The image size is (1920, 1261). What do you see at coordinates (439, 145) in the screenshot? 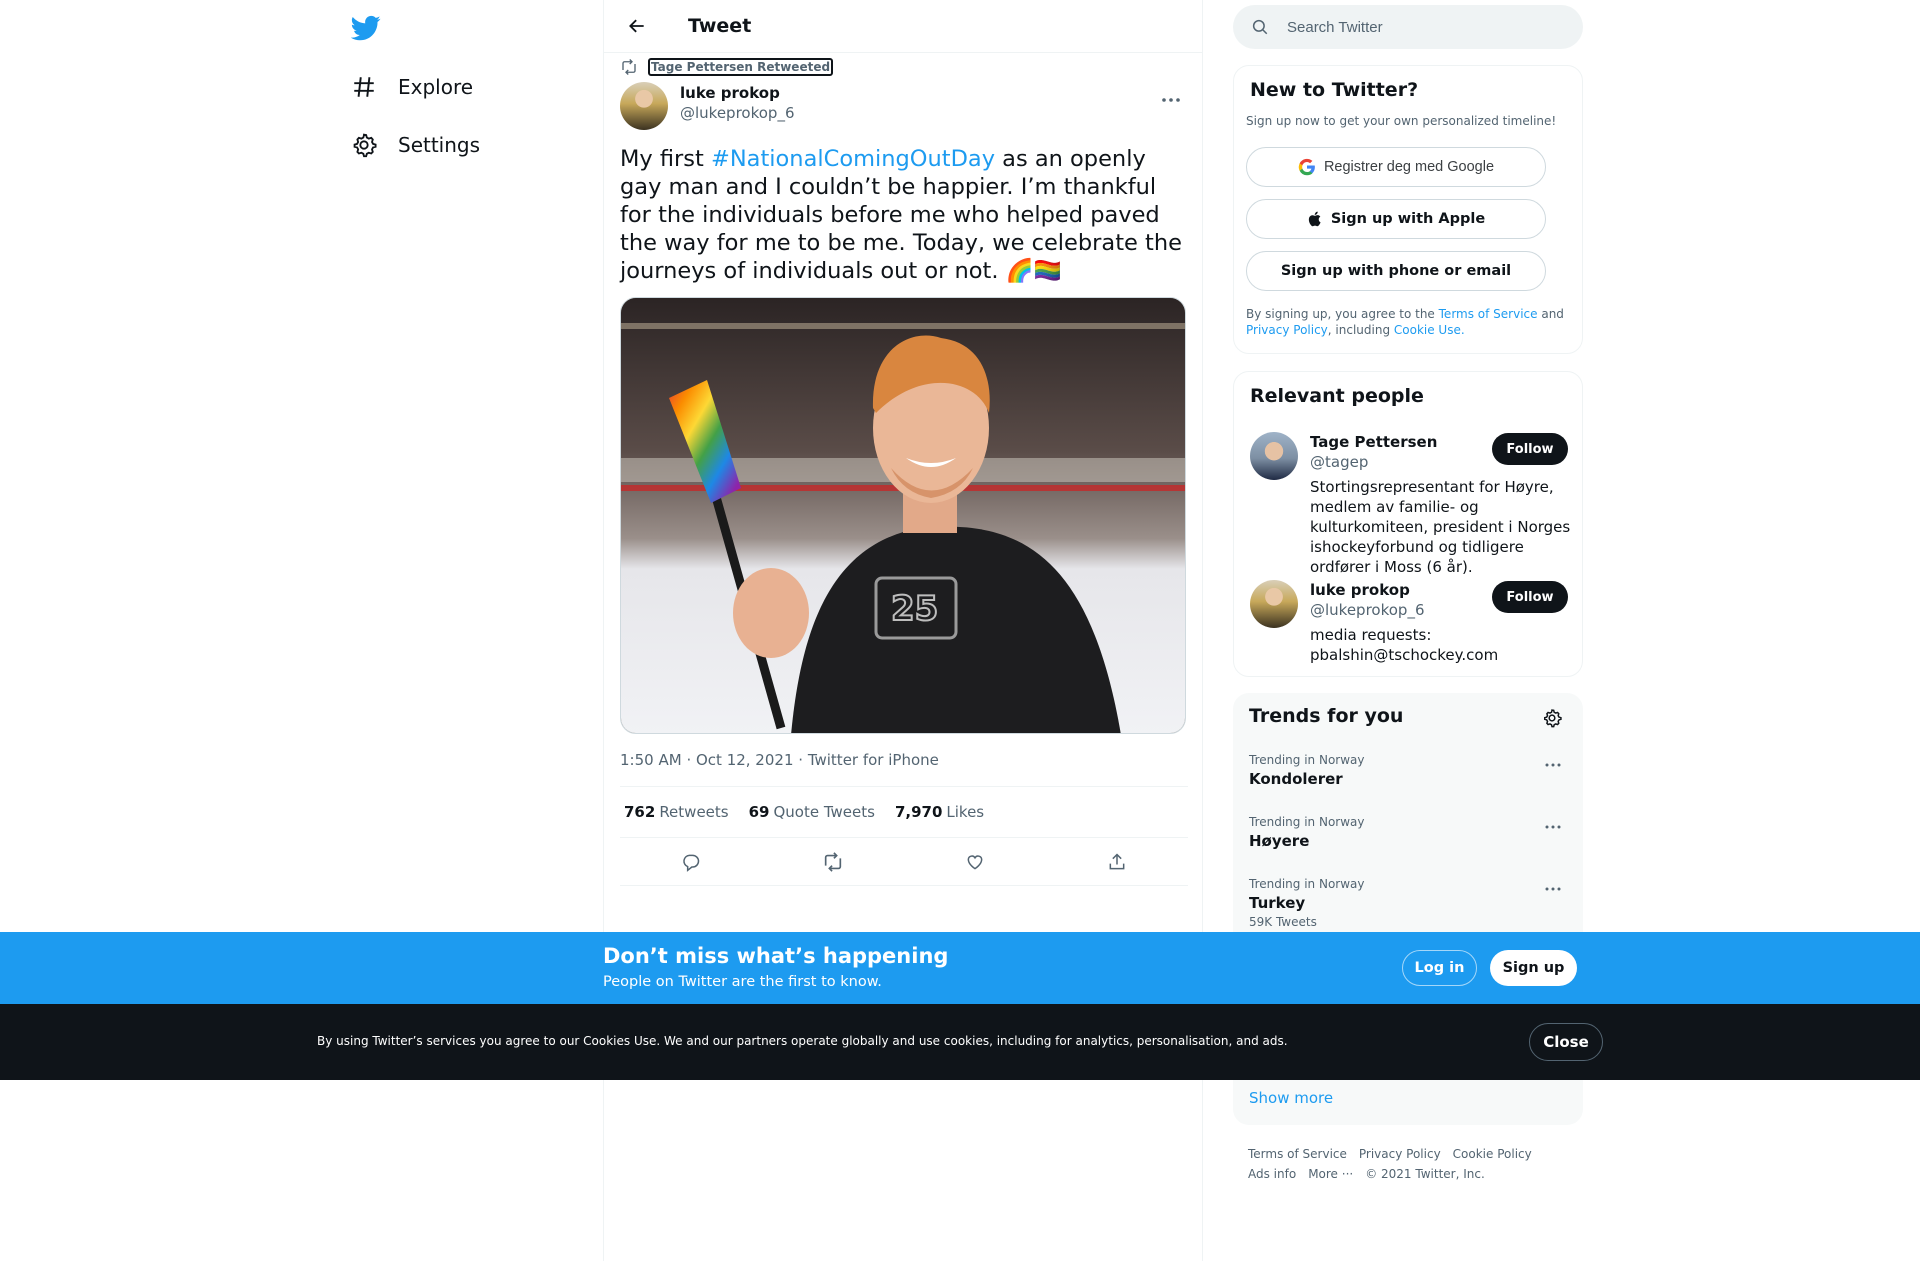
I see `nav-settings-label: Settings` at bounding box center [439, 145].